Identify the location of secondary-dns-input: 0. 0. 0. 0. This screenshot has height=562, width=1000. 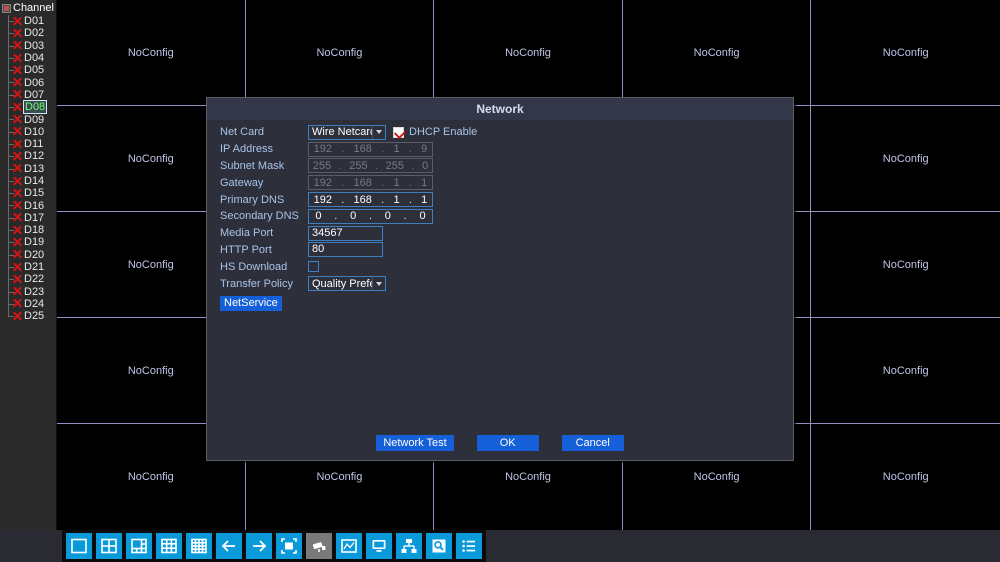
(370, 216).